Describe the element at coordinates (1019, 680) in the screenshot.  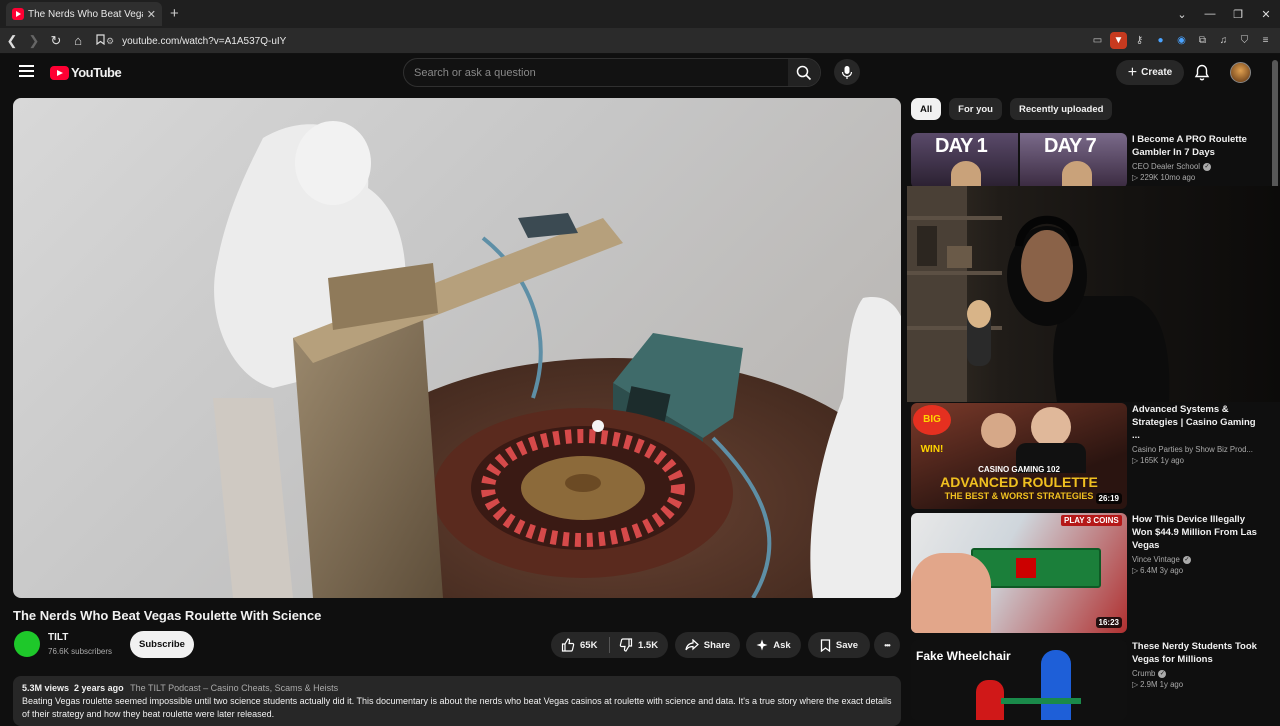
I see `video-thumbnail: Fake Wheelchair` at that location.